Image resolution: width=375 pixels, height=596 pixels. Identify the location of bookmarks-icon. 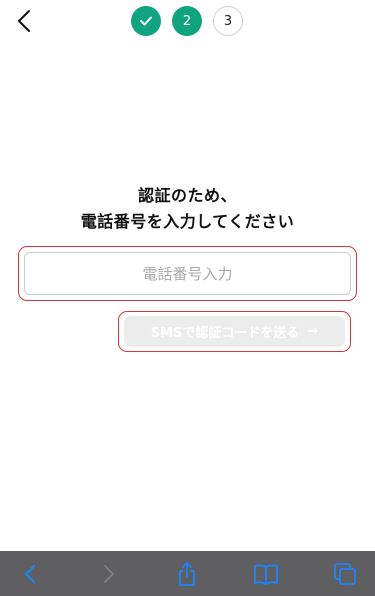
(266, 574).